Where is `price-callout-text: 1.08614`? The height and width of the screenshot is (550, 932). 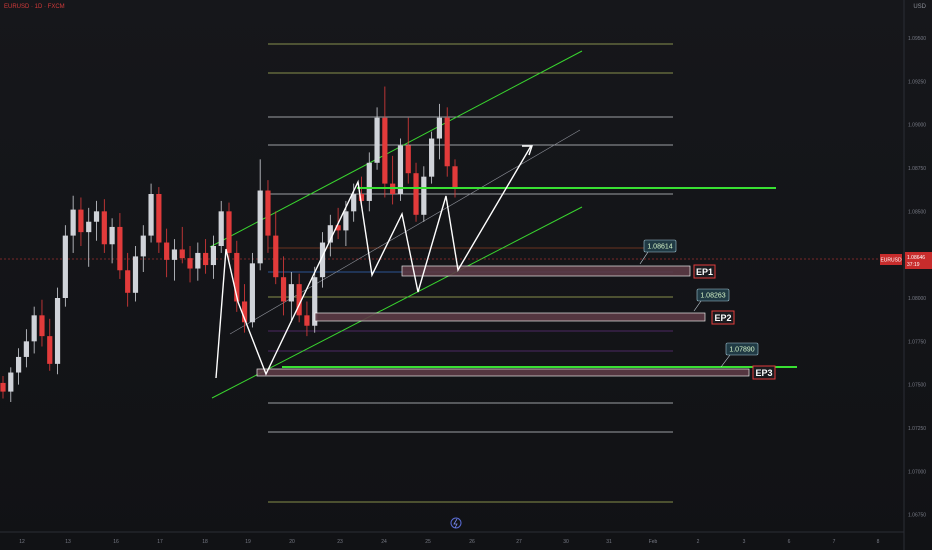
price-callout-text: 1.08614 is located at coordinates (659, 247).